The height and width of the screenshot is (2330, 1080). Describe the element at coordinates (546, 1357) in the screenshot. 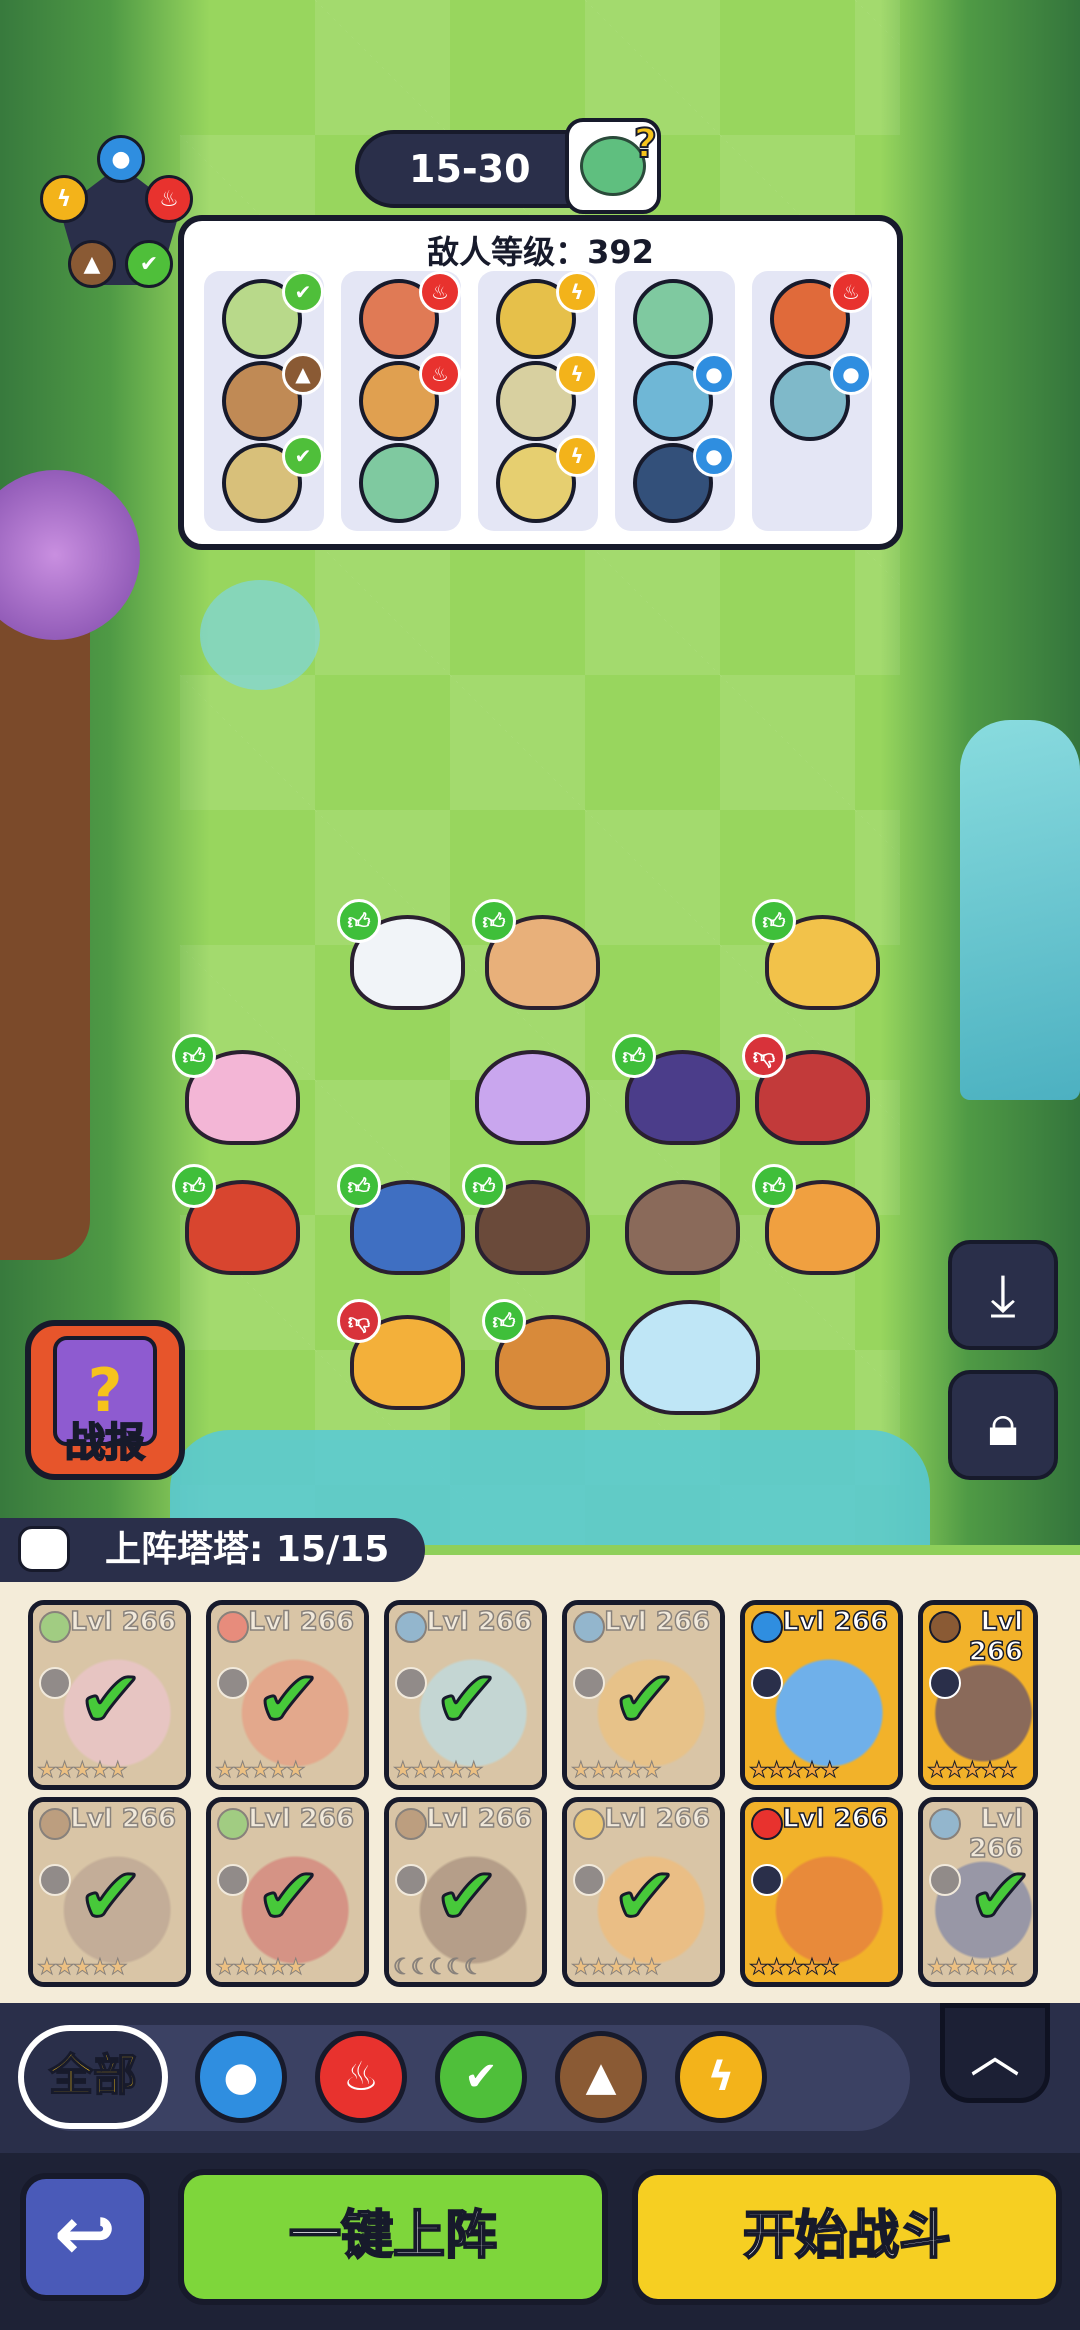

I see `tower-snail-bear: 👍︎` at that location.